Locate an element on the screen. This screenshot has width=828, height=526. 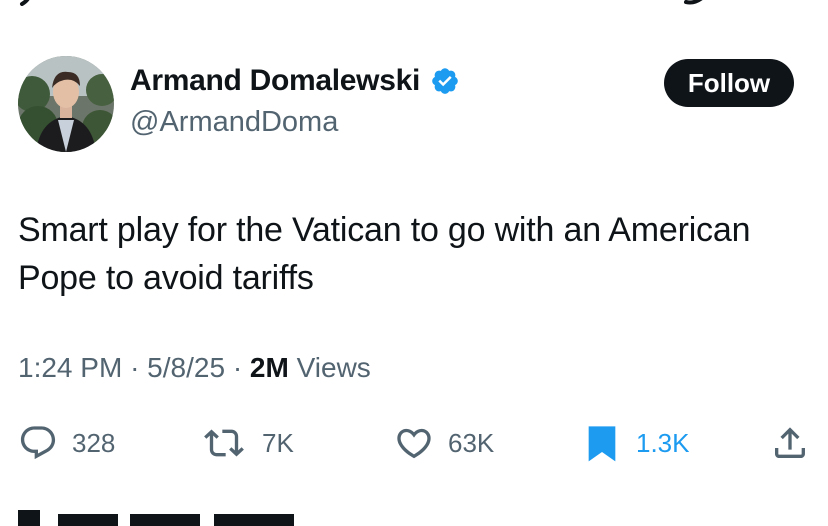
author-name-row: Armand Domalewski is located at coordinates (295, 81).